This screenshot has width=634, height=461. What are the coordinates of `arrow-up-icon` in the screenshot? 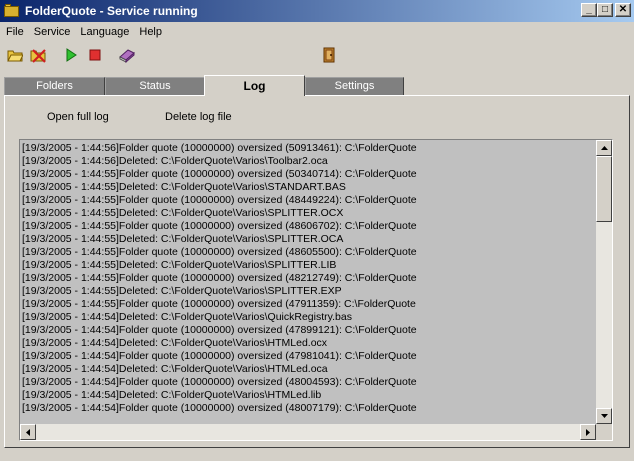 It's located at (604, 148).